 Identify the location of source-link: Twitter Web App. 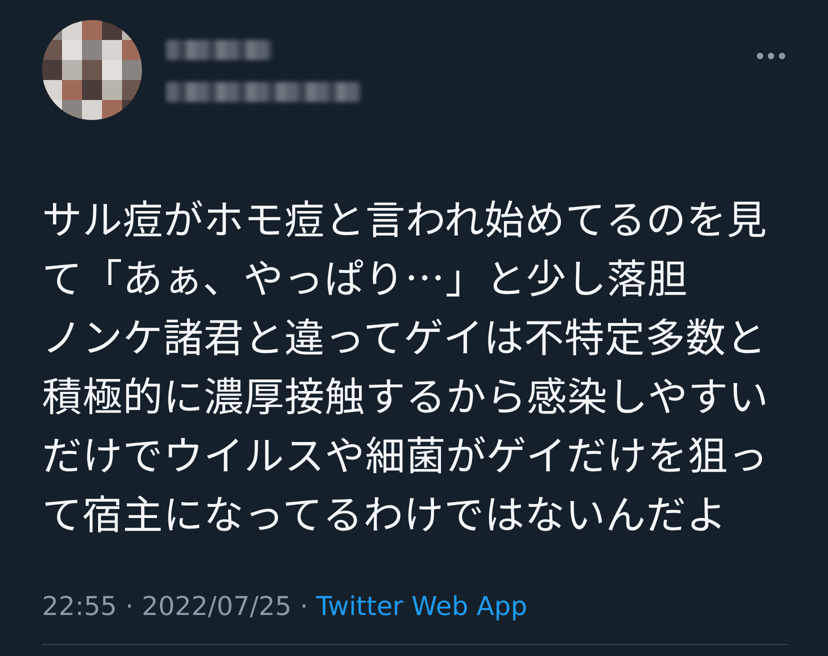
(422, 607).